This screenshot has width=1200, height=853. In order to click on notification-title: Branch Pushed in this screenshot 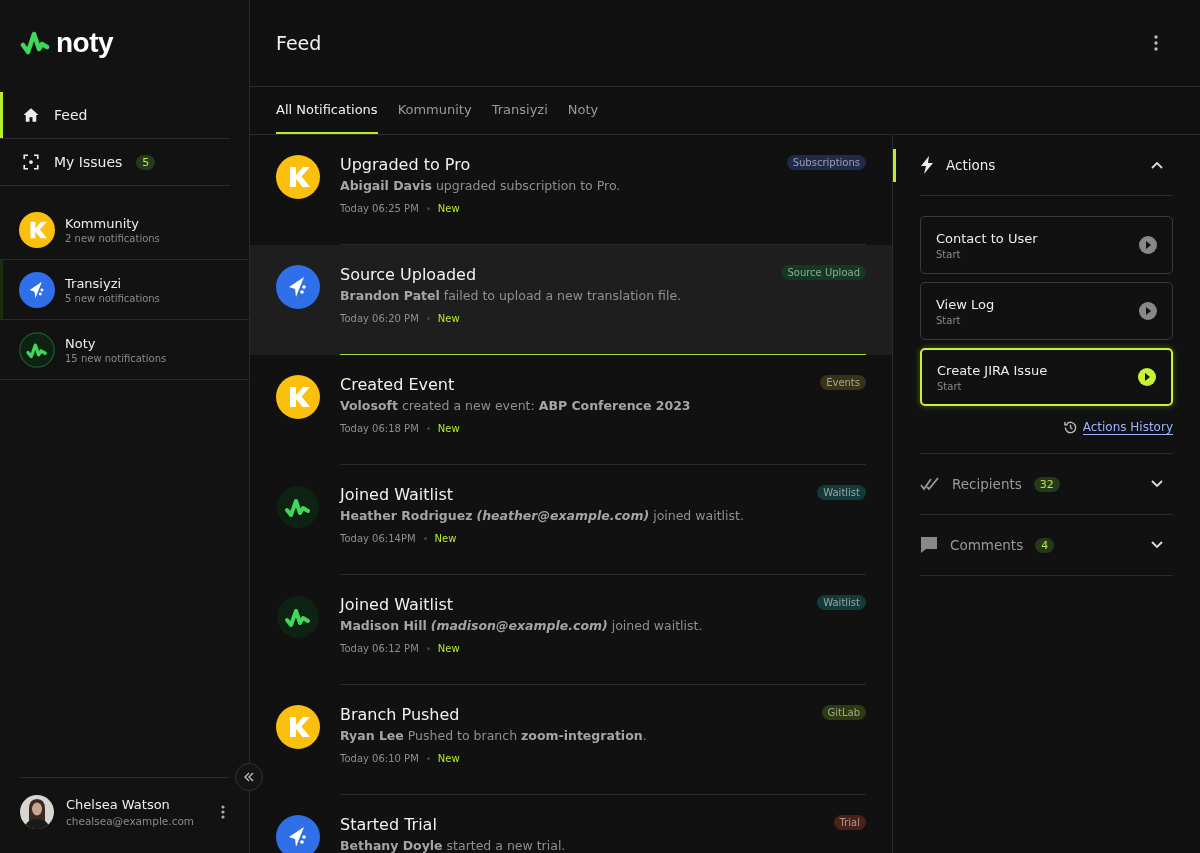, I will do `click(400, 714)`.